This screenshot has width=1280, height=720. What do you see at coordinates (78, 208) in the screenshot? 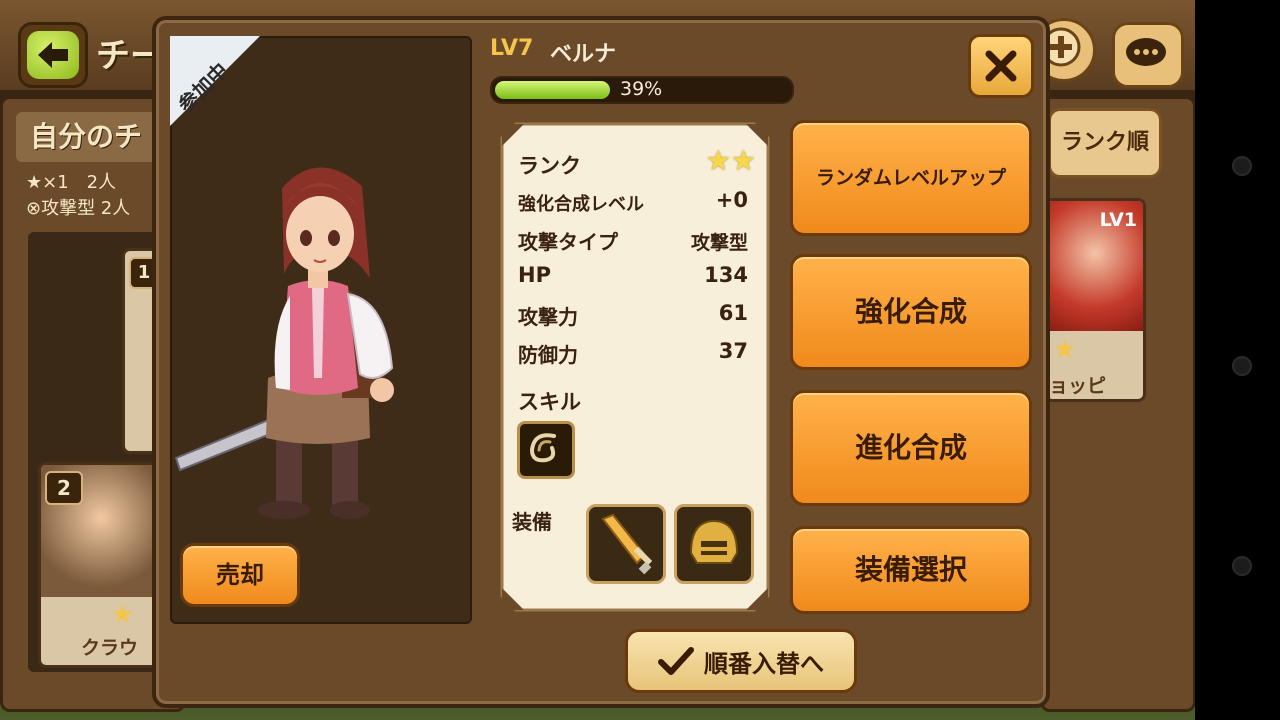
I see `team-type-summary: ⊗攻撃型 2人` at bounding box center [78, 208].